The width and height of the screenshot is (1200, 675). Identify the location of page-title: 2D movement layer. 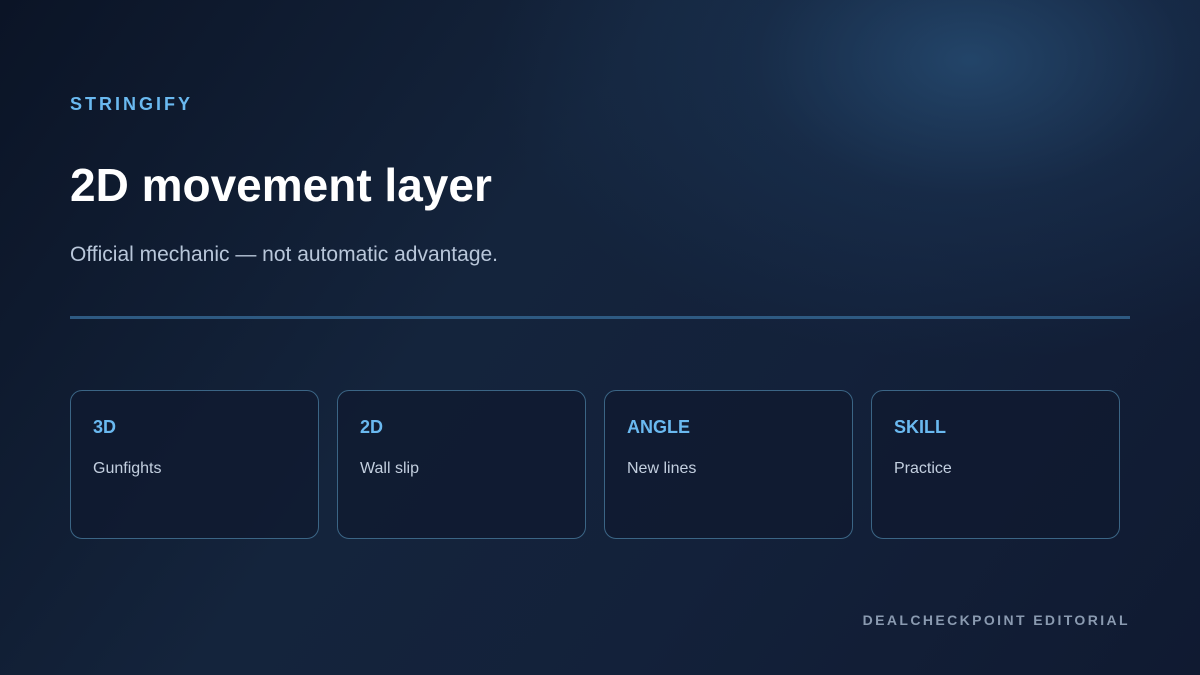
(281, 185).